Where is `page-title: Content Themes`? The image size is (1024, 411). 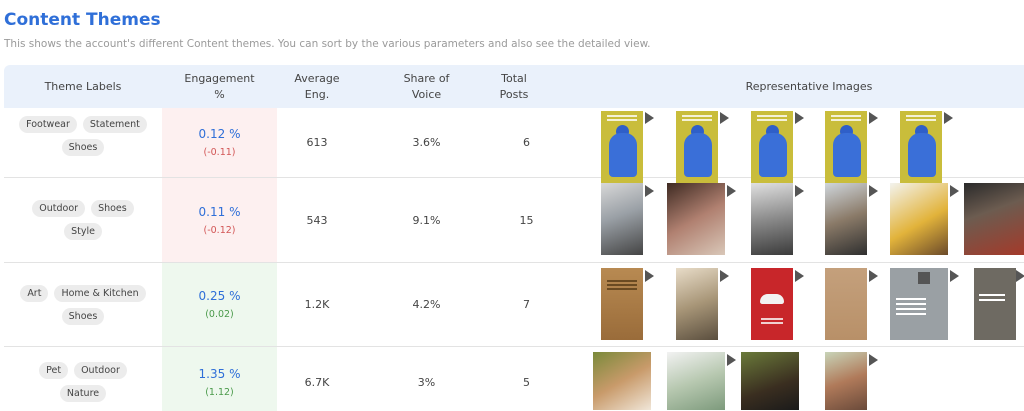
page-title: Content Themes is located at coordinates (82, 20).